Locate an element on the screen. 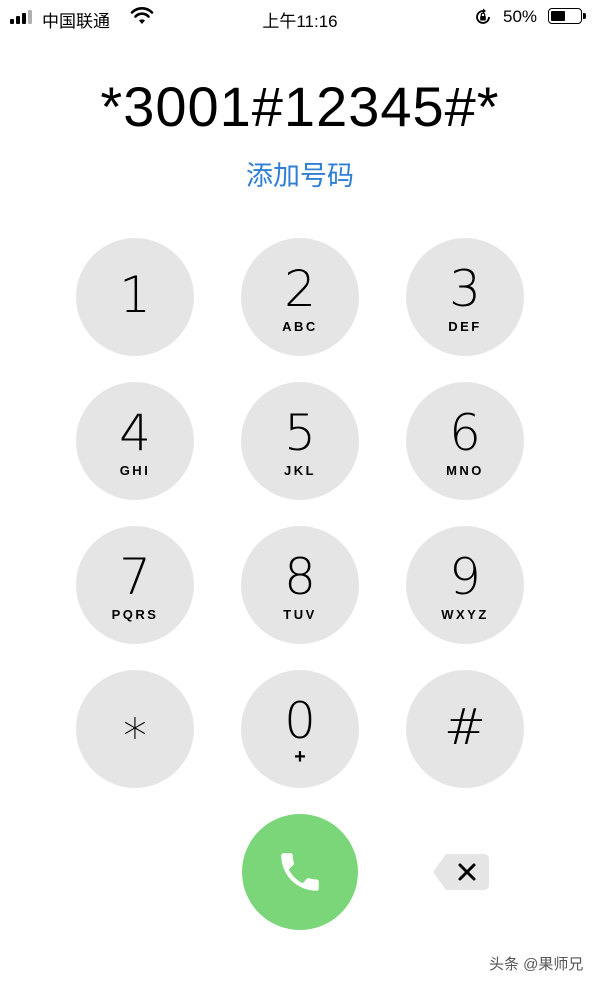 The width and height of the screenshot is (600, 984). key-digit: 4 is located at coordinates (135, 433).